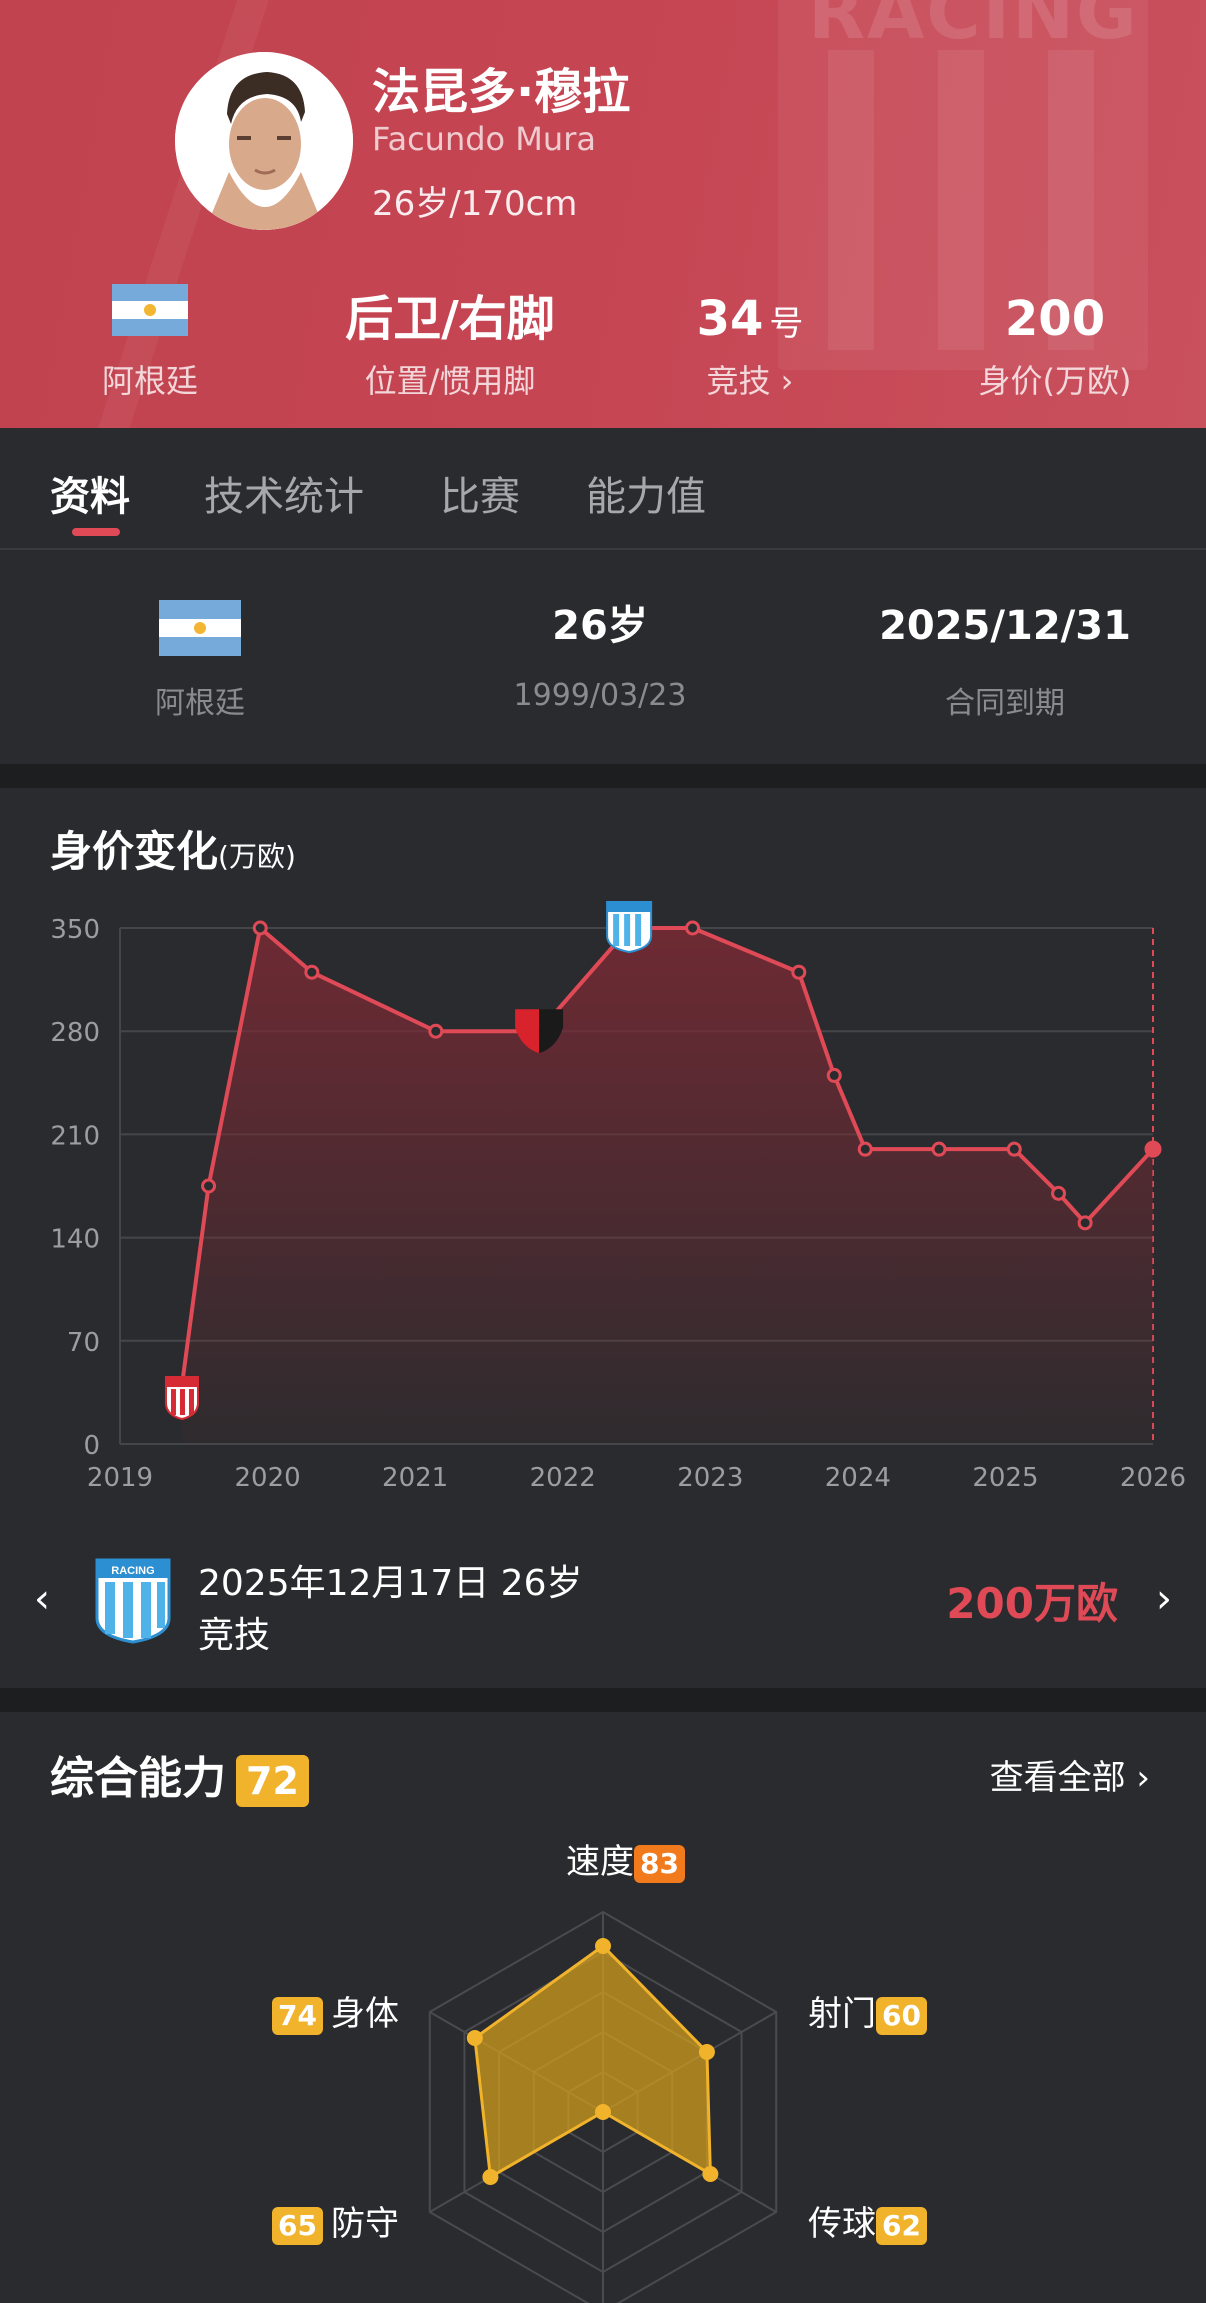 This screenshot has height=2303, width=1206. What do you see at coordinates (484, 139) in the screenshot?
I see `player-name-en: Facundo Mura` at bounding box center [484, 139].